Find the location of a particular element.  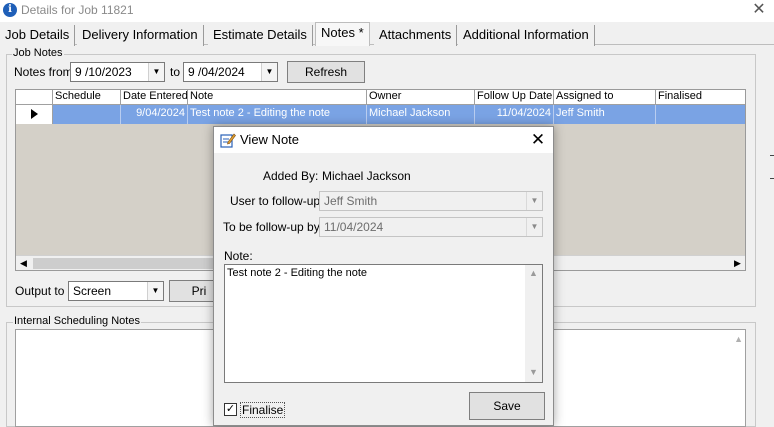

cell-date-entered: 9/04/2024 is located at coordinates (154, 114).